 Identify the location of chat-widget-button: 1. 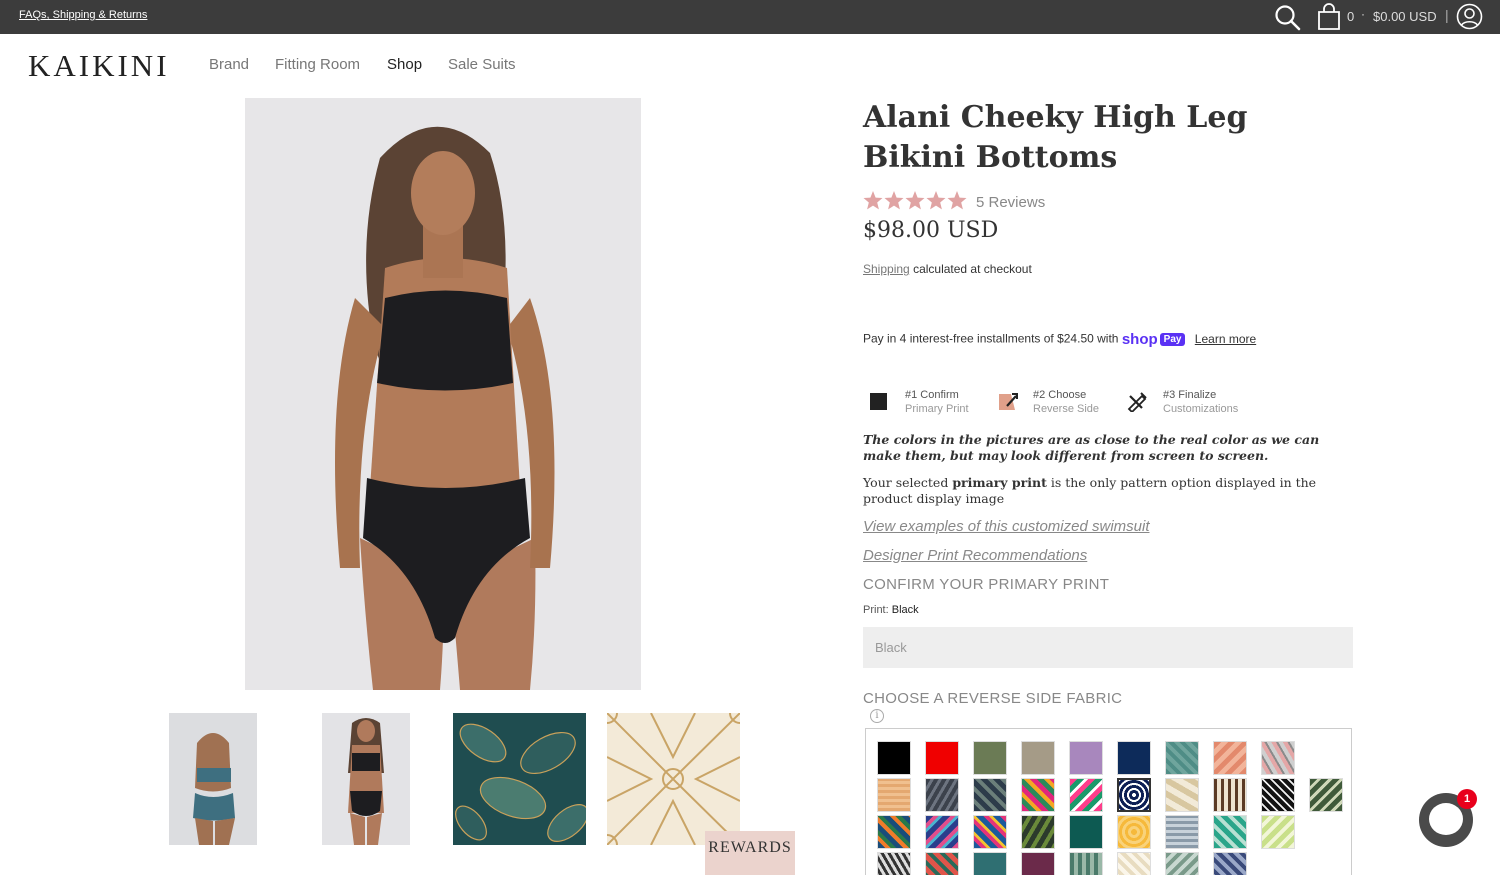
(1448, 818).